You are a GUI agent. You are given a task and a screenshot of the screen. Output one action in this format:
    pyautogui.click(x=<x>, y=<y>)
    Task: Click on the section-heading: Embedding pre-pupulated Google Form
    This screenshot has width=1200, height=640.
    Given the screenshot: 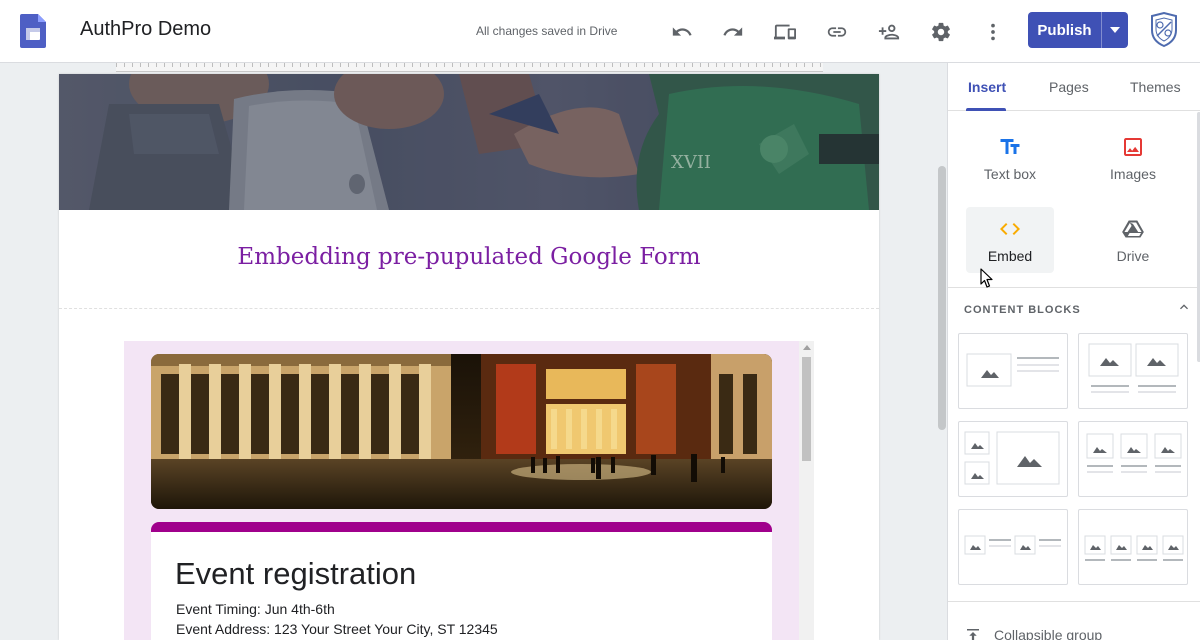 What is the action you would take?
    pyautogui.click(x=469, y=257)
    